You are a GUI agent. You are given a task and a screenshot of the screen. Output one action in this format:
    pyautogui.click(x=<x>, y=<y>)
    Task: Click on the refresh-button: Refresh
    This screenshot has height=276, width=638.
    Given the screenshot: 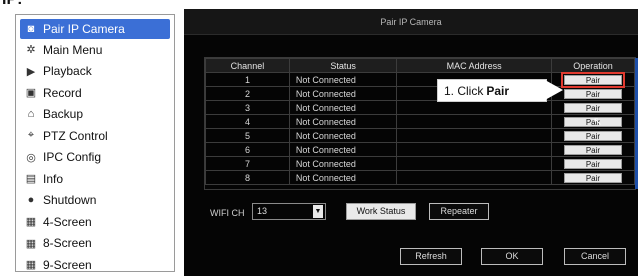 What is the action you would take?
    pyautogui.click(x=431, y=256)
    